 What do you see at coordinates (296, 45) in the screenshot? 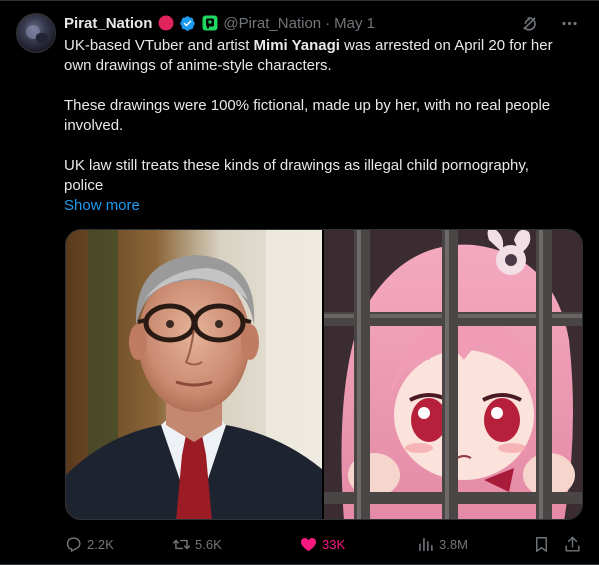
I see `mentioned-name: Mimi Yanagi` at bounding box center [296, 45].